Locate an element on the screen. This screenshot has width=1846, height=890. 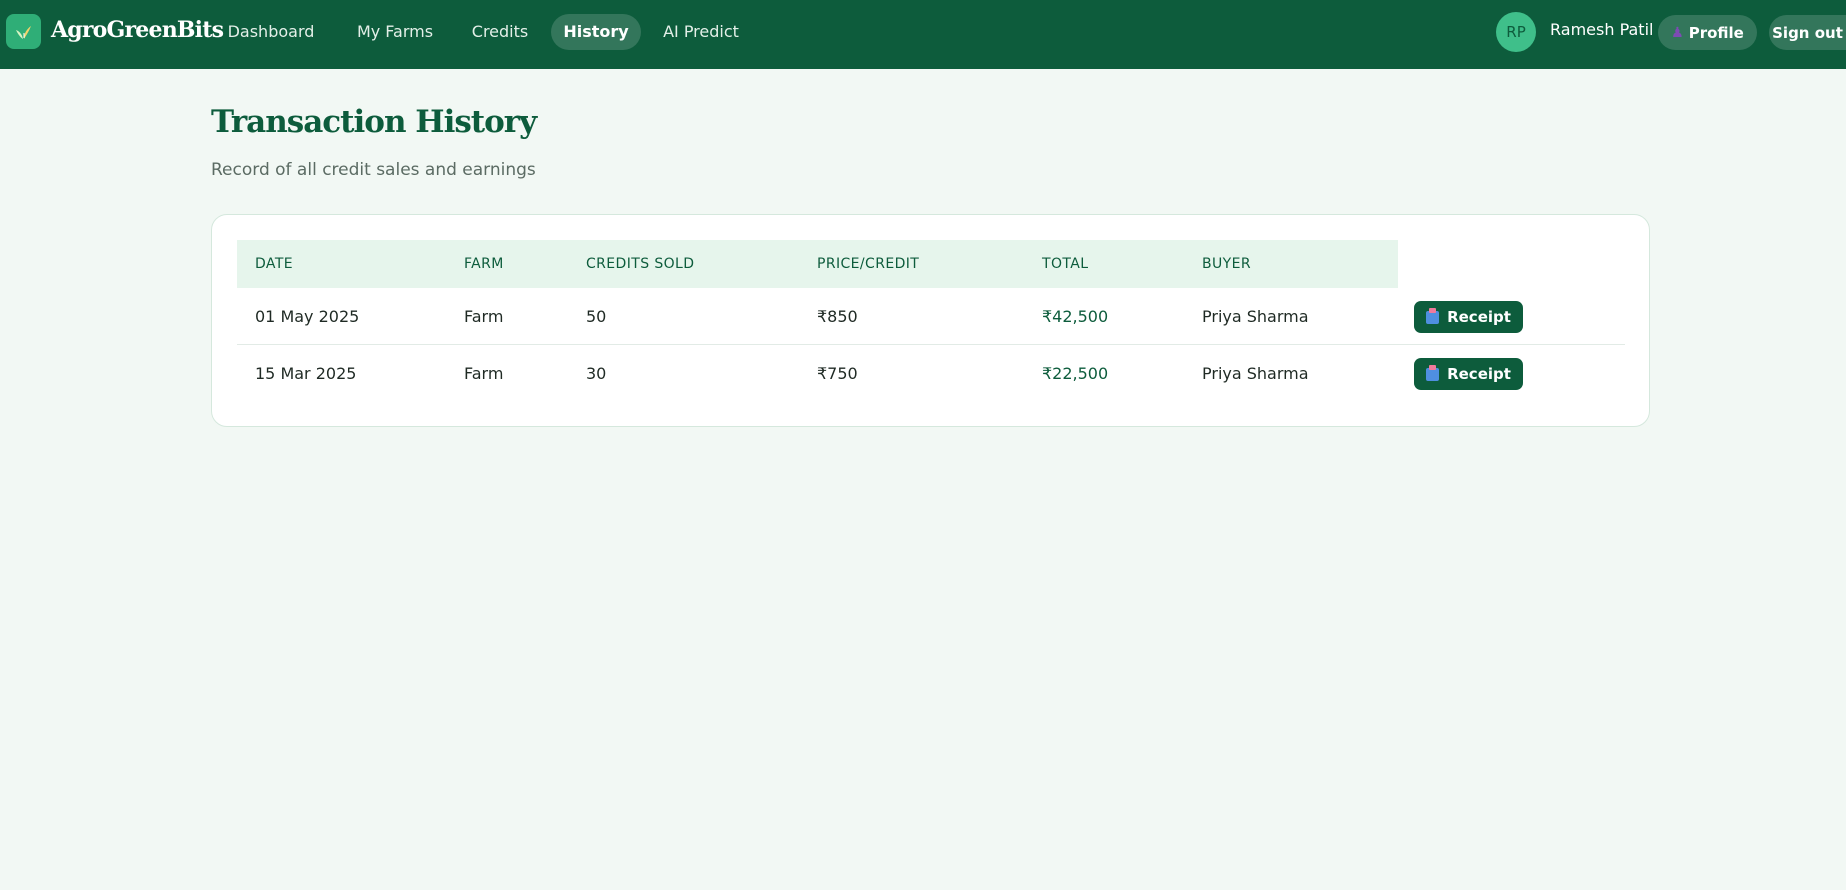
cell-total: ₹42,500 is located at coordinates (1075, 316).